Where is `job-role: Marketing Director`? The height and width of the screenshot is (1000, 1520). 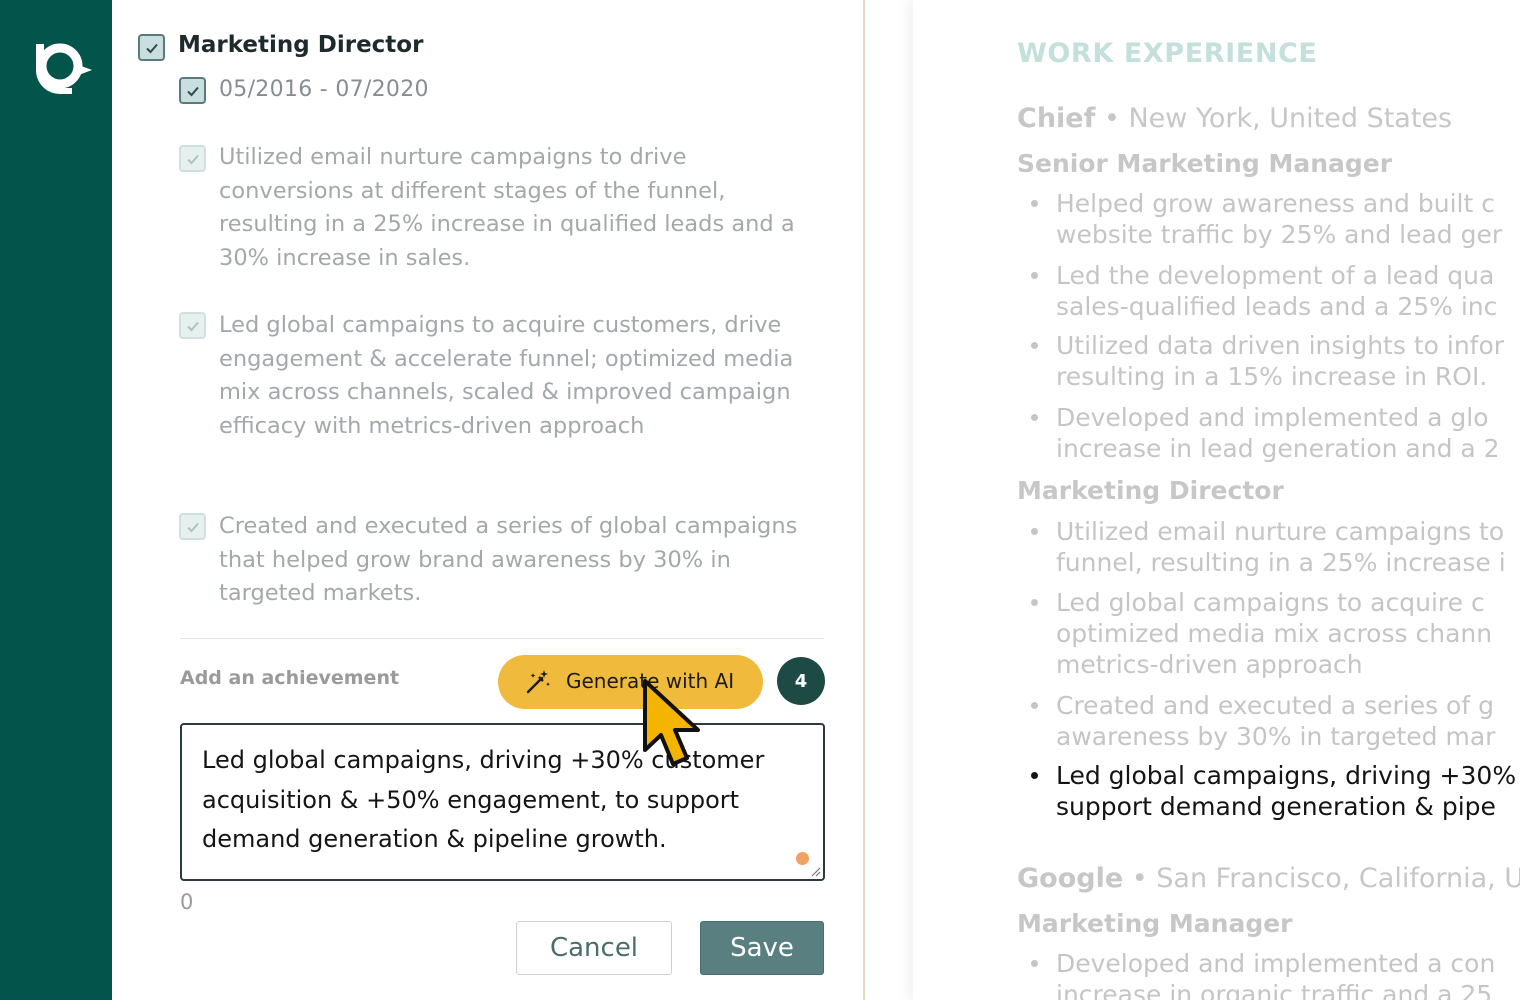
job-role: Marketing Director is located at coordinates (1150, 490).